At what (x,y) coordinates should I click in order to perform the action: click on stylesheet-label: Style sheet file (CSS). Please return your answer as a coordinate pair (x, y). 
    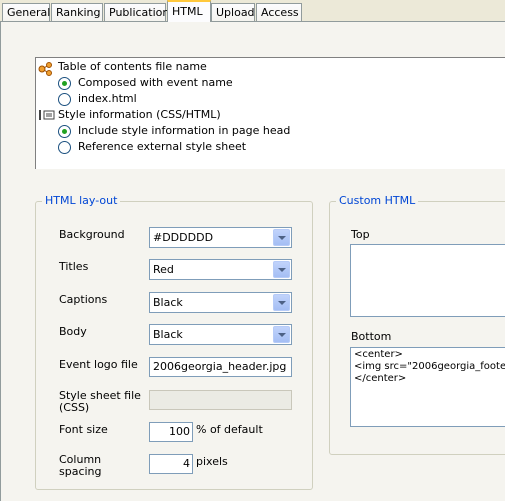
    Looking at the image, I should click on (100, 402).